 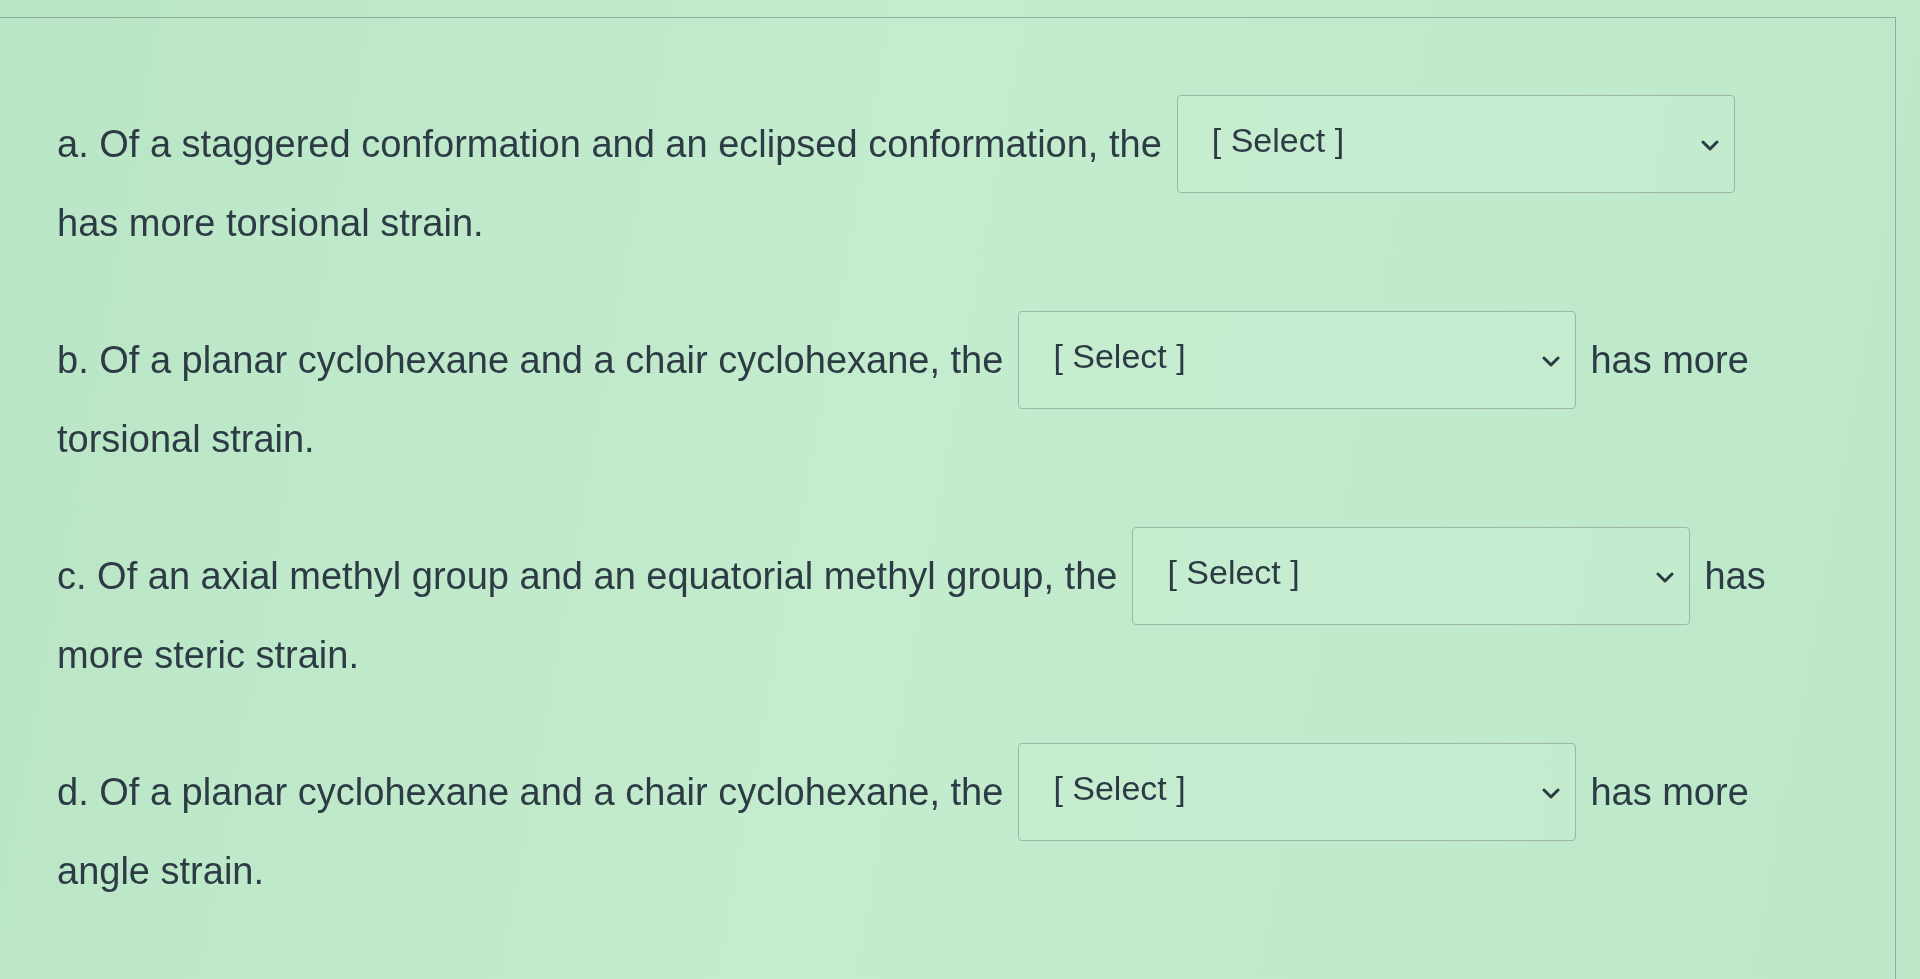 What do you see at coordinates (530, 792) in the screenshot?
I see `question-text: d. Of a planar cyclohexane and a chair cyclohexane, the` at bounding box center [530, 792].